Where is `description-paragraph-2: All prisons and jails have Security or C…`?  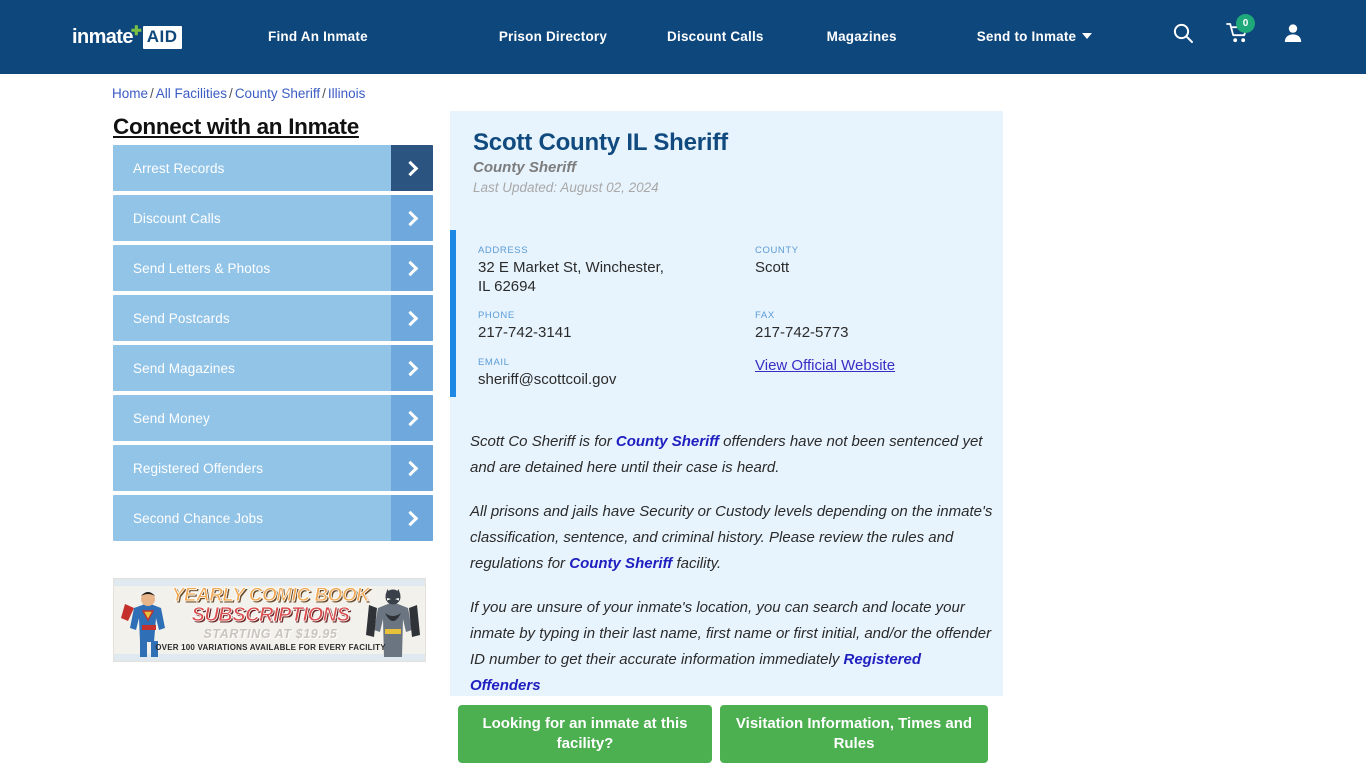
description-paragraph-2: All prisons and jails have Security or C… is located at coordinates (732, 538).